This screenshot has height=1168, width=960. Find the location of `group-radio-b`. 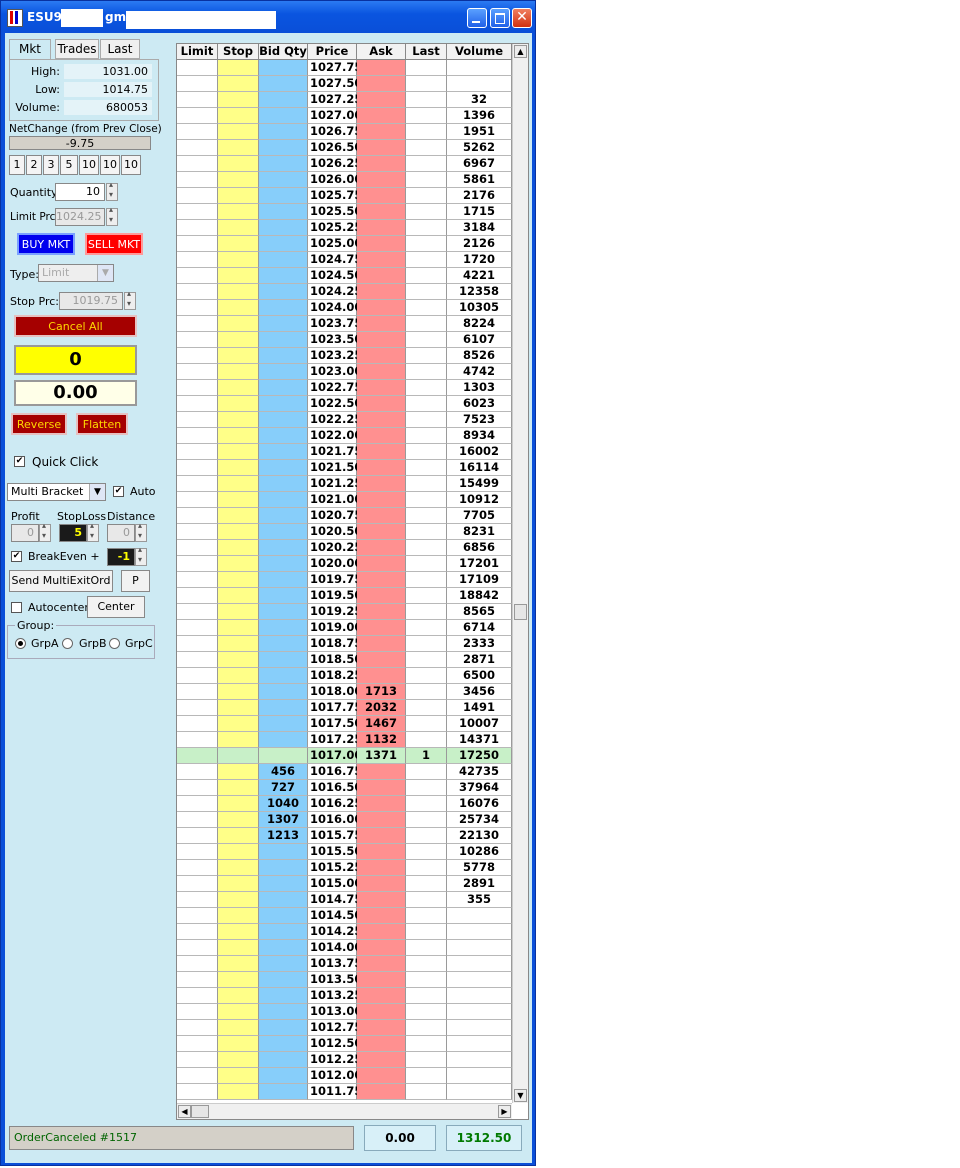

group-radio-b is located at coordinates (67, 643).